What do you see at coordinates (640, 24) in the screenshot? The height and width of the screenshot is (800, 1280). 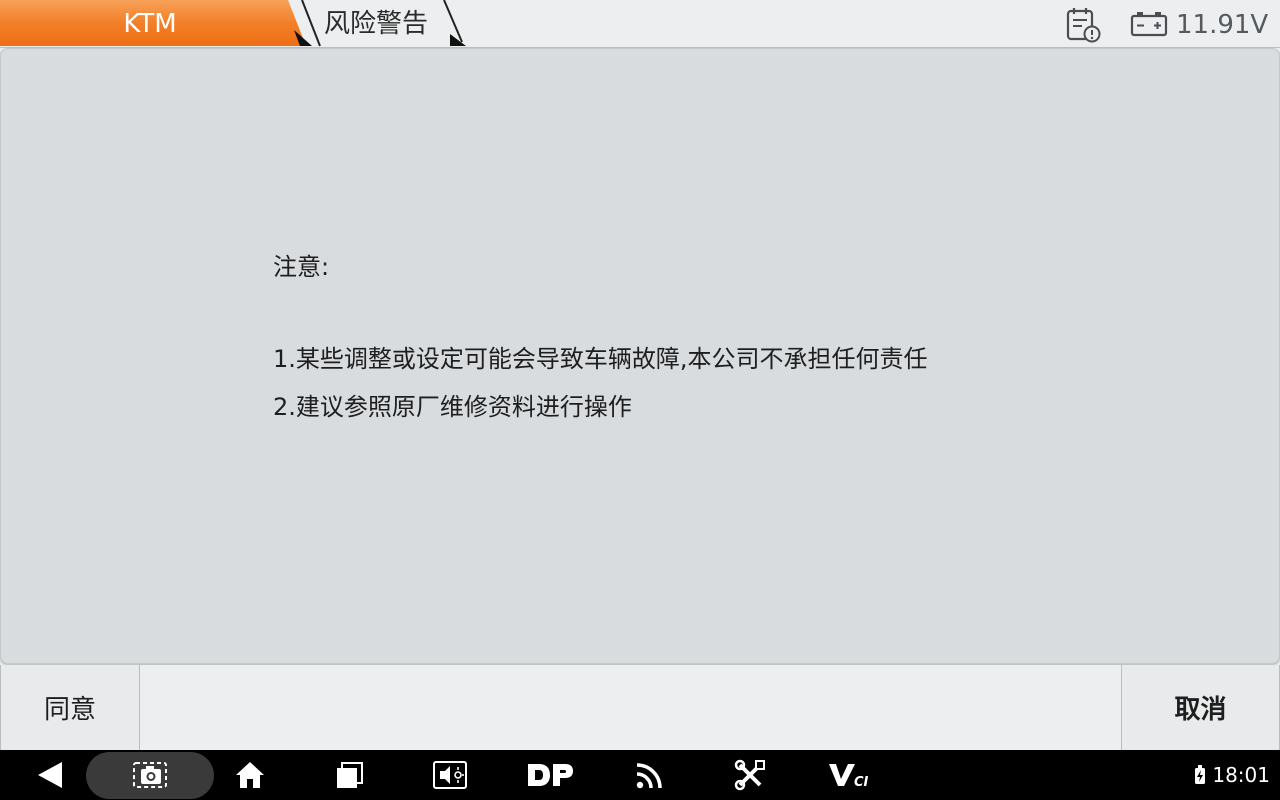 I see `top-bar: KTM 风险警告 11.91V` at bounding box center [640, 24].